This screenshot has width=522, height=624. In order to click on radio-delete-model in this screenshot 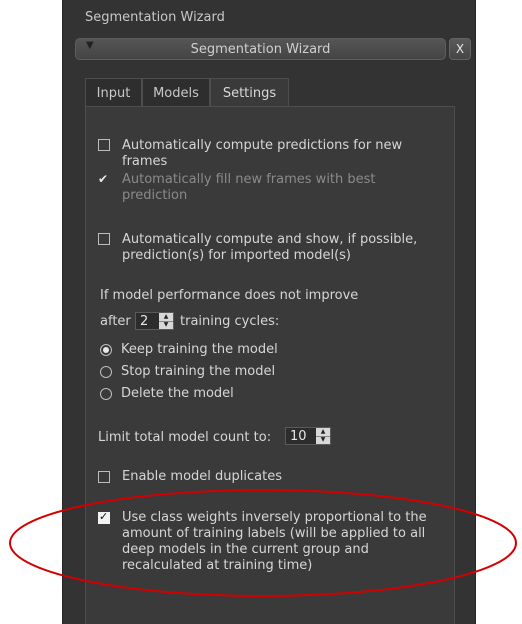, I will do `click(106, 394)`.